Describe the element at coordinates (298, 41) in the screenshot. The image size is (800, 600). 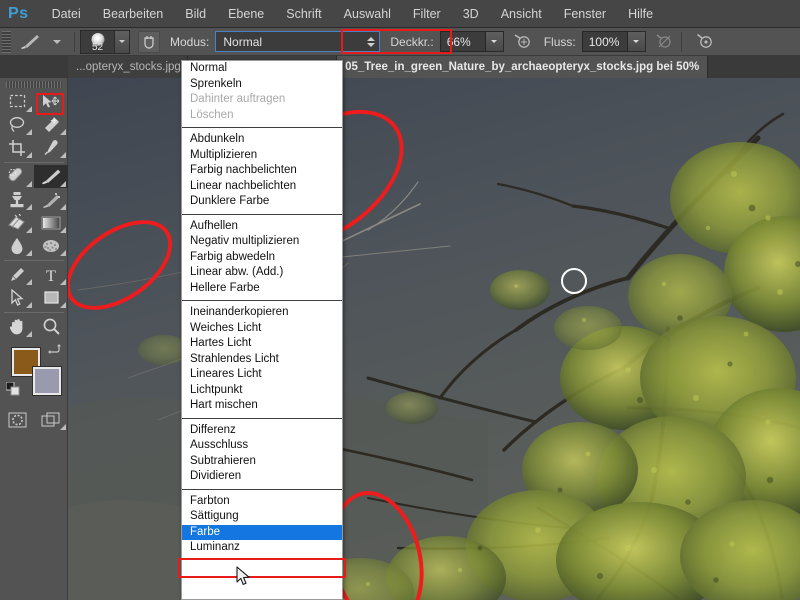
I see `blend-mode-select: Normal` at that location.